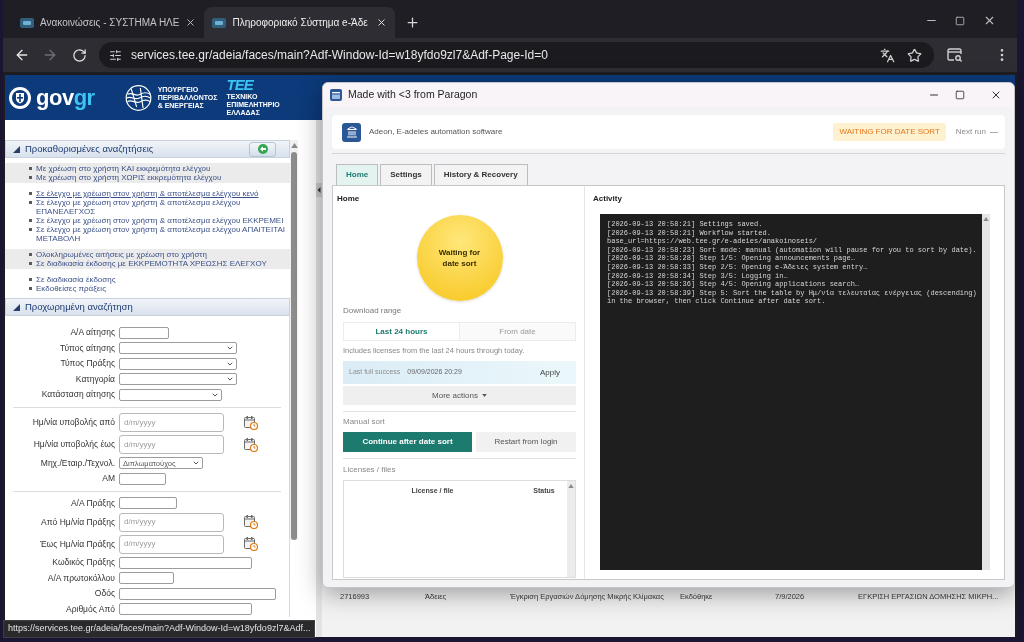 The image size is (1024, 642). Describe the element at coordinates (955, 55) in the screenshot. I see `tab-search-icon` at that location.